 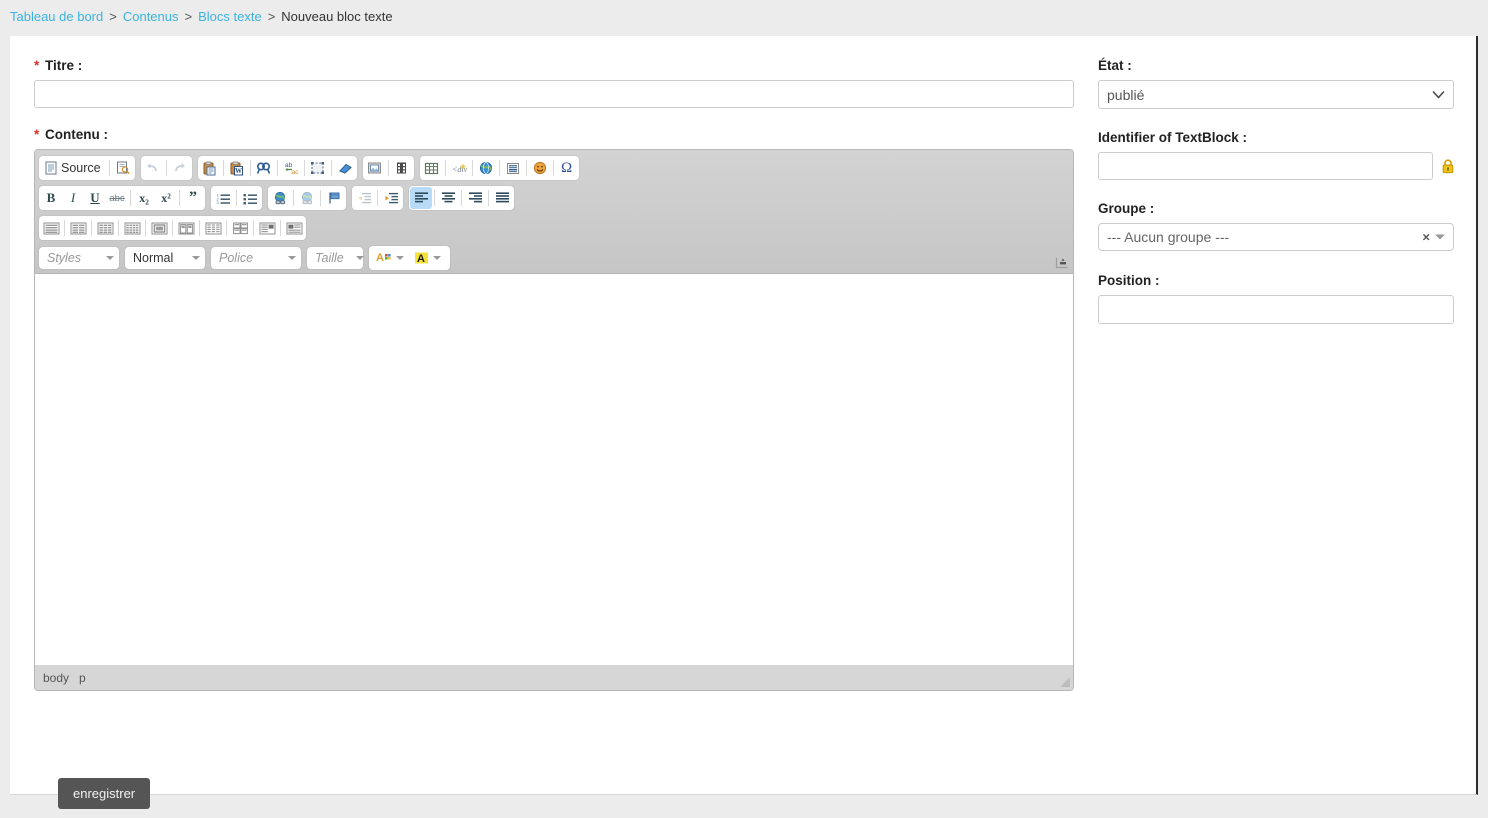 What do you see at coordinates (51, 168) in the screenshot?
I see `document-icon` at bounding box center [51, 168].